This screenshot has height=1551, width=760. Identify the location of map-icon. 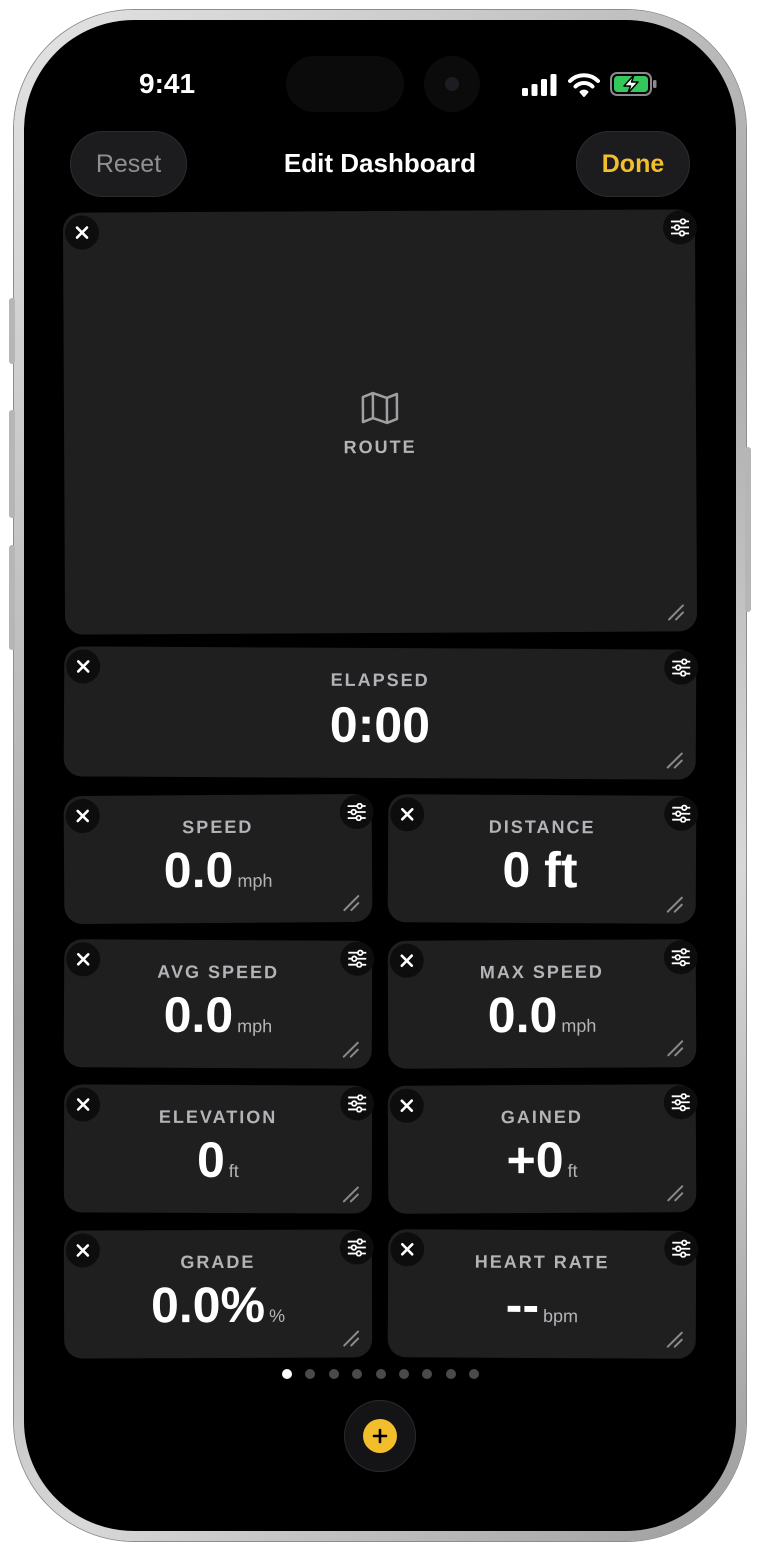
(380, 408).